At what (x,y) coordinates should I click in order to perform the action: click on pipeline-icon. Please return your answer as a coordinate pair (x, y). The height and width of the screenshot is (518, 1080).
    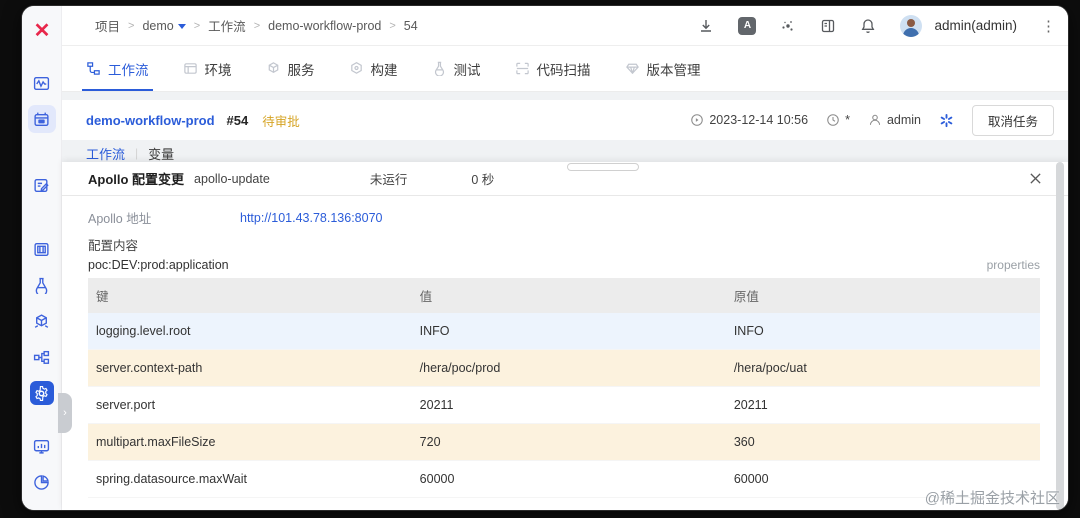
    Looking at the image, I should click on (42, 357).